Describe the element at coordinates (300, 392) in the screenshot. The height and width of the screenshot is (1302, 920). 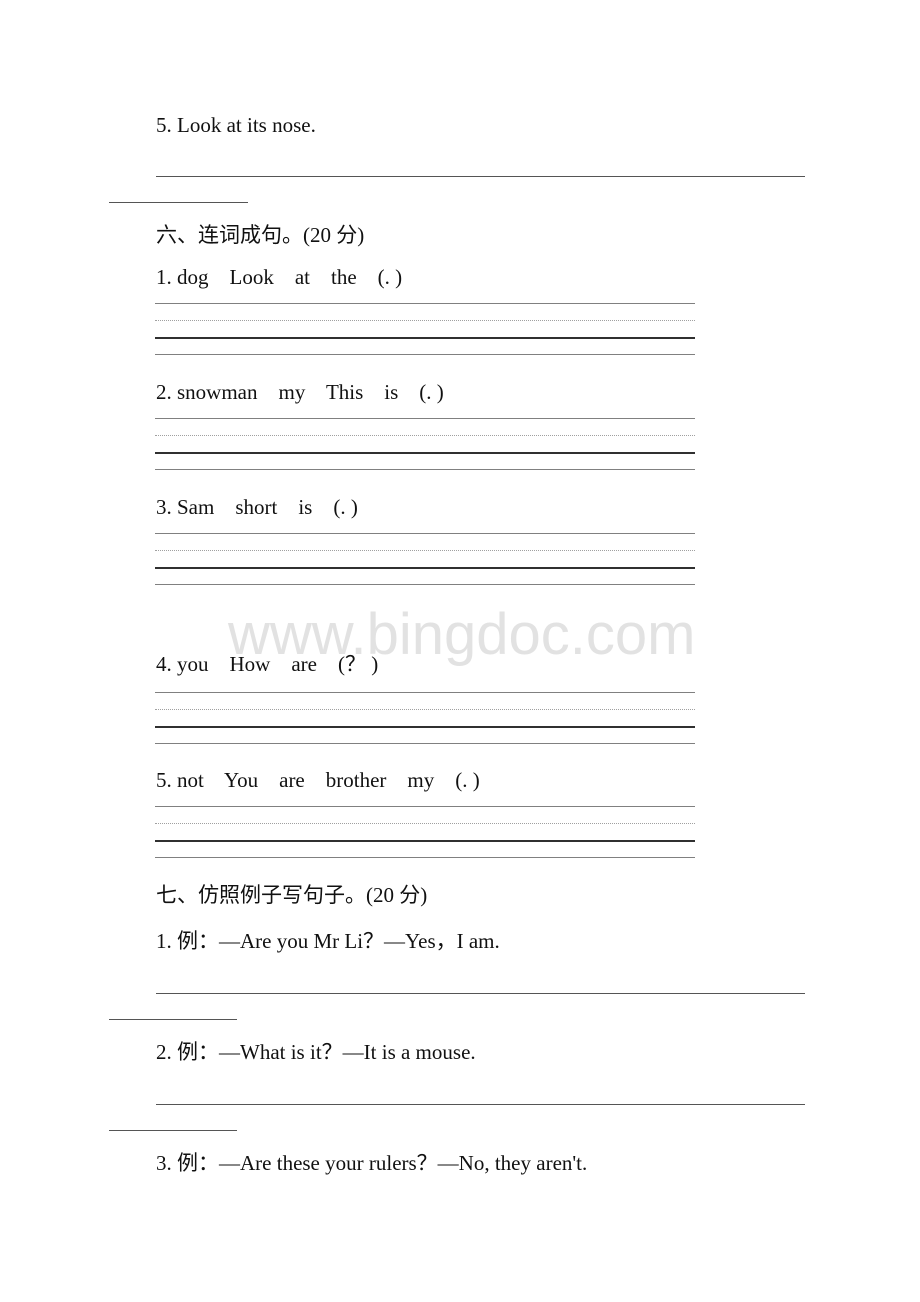
I see `section6-item-2: 2. snowman my This is (. )` at that location.